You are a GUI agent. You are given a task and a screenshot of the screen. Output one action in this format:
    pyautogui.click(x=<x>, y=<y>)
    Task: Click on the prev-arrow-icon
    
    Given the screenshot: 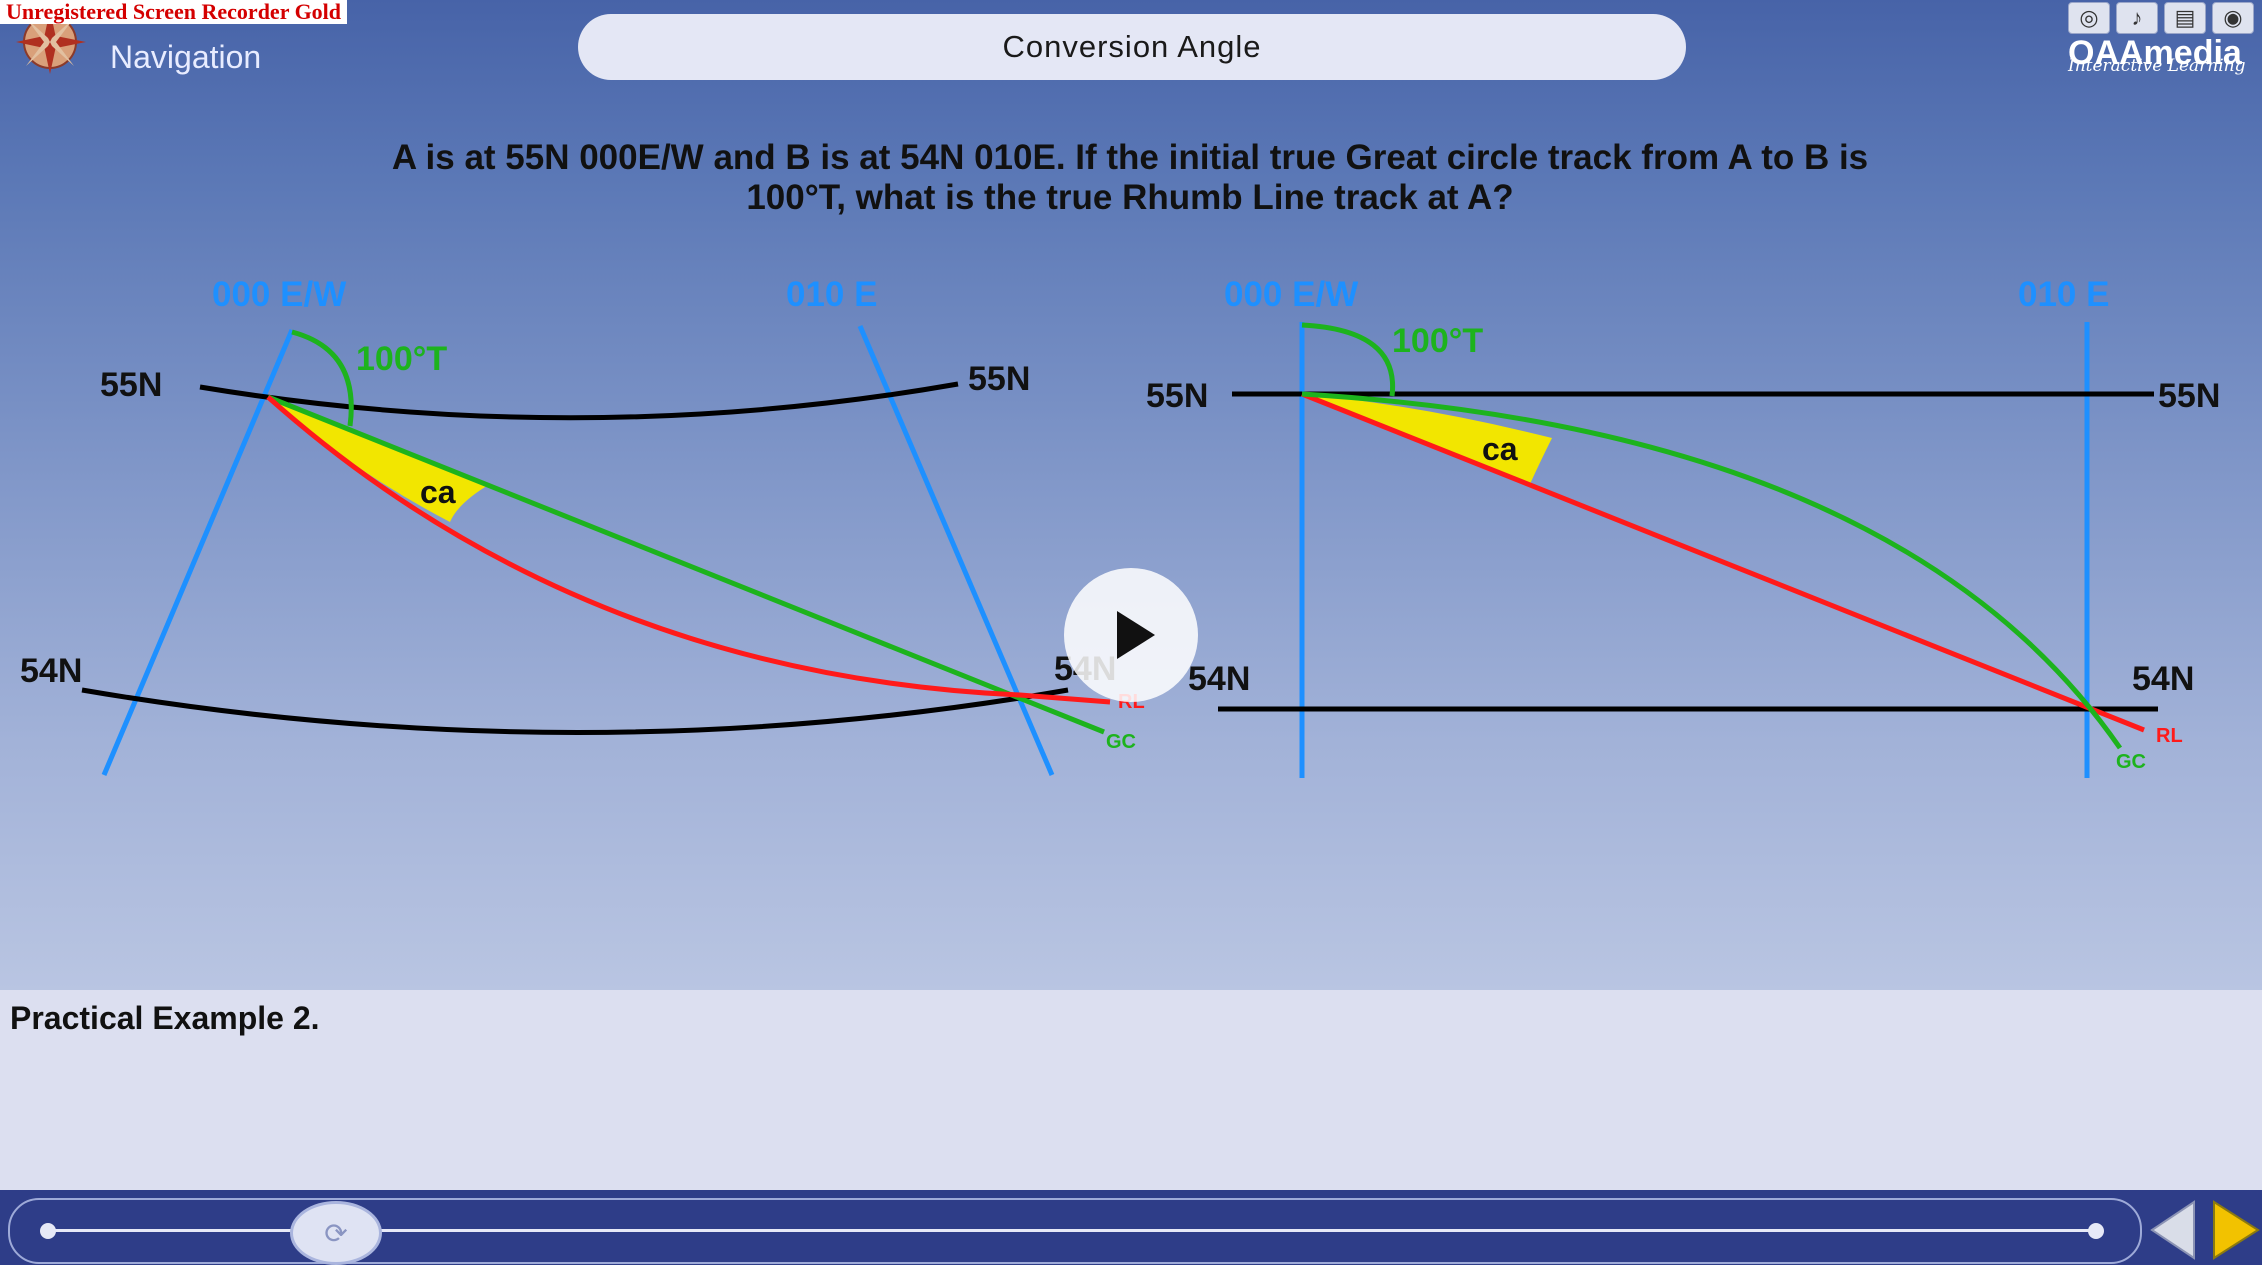 What is the action you would take?
    pyautogui.click(x=2172, y=1230)
    